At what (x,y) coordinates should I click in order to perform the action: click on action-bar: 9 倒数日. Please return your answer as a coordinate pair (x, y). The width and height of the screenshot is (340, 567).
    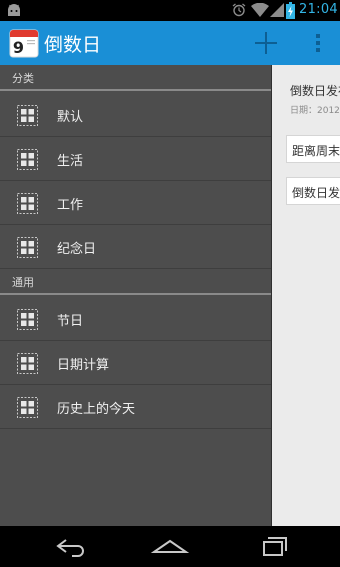
    Looking at the image, I should click on (170, 43).